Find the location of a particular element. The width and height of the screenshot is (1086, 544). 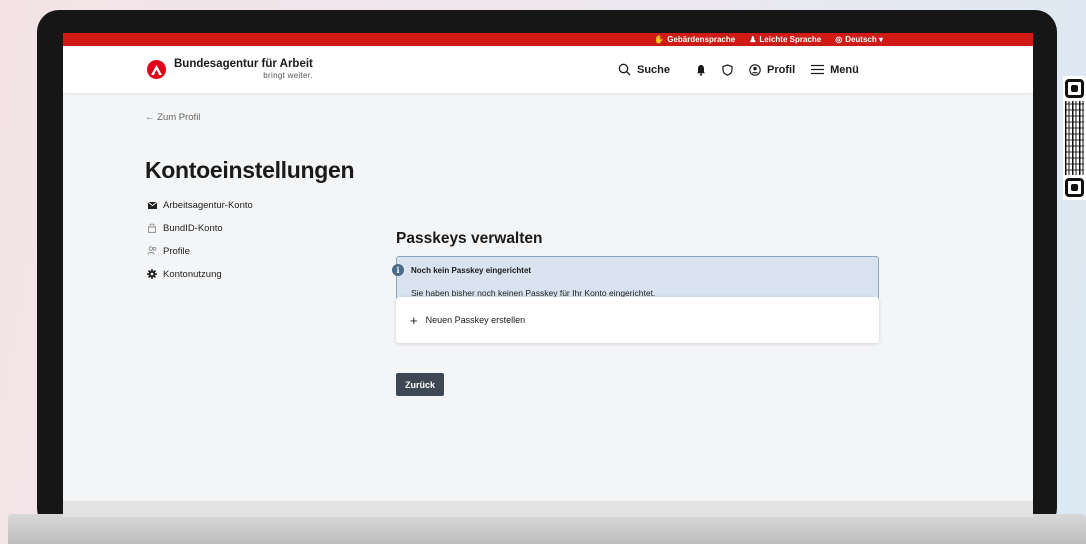

easy-language-label: Leichte Sprache is located at coordinates (790, 39).